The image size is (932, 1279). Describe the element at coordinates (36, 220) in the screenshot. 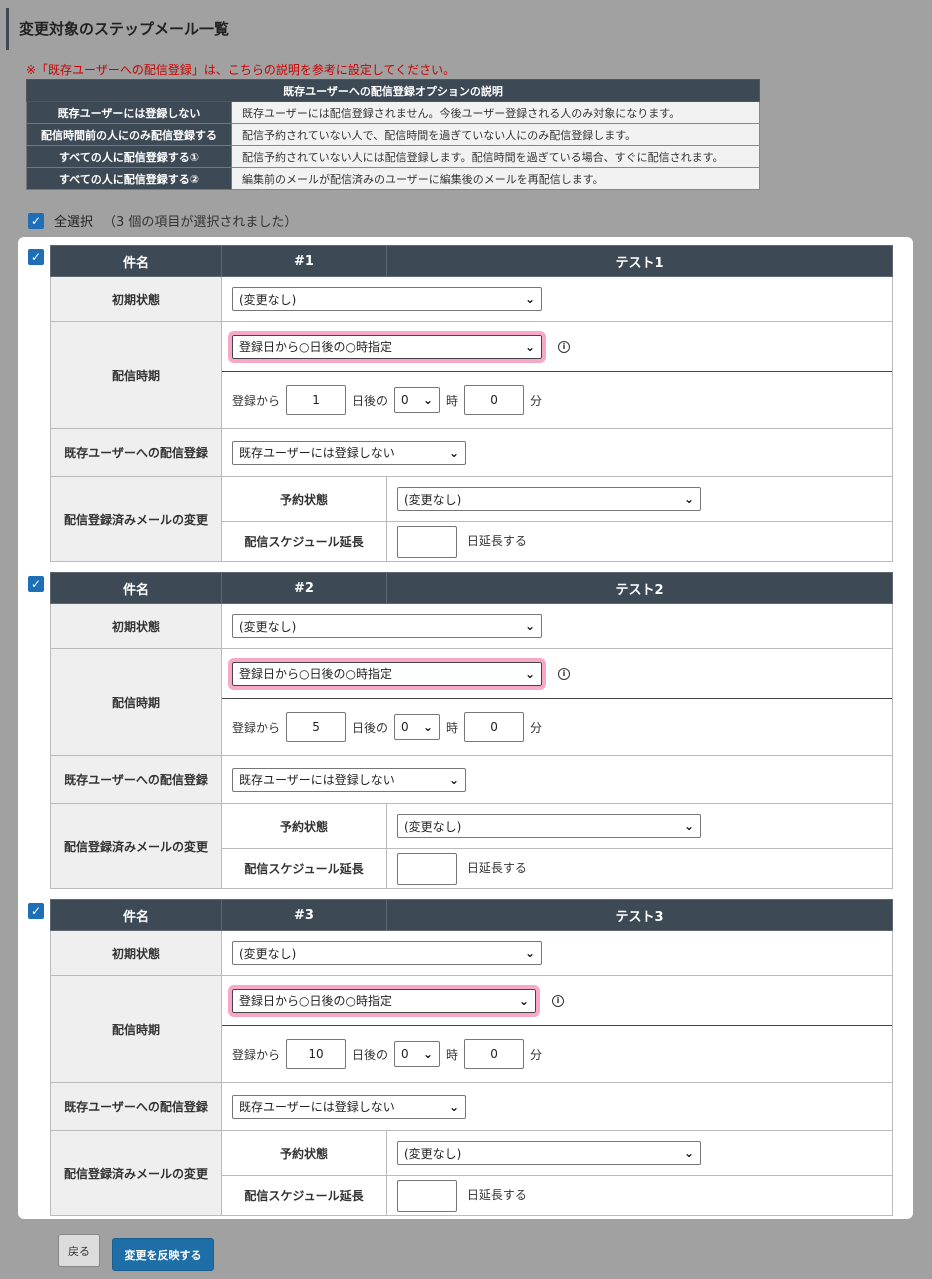

I see `select-all-checkbox: ✓` at that location.